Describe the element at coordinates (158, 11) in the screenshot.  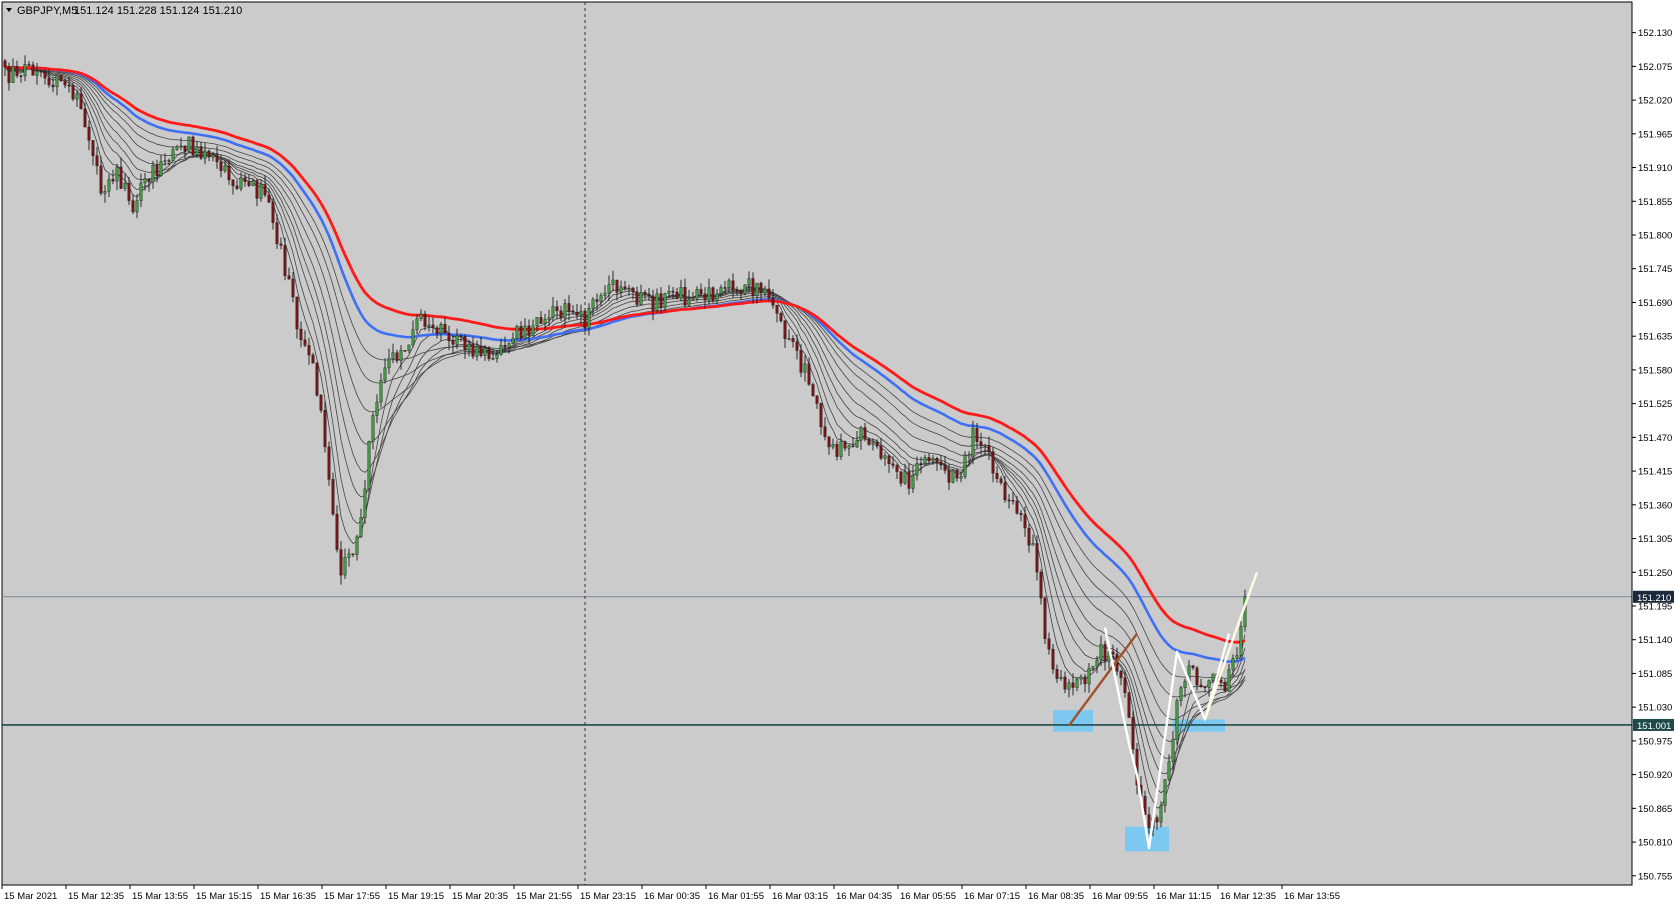
I see `ohlc-label: 151.124 151.228 151.124 151.210` at that location.